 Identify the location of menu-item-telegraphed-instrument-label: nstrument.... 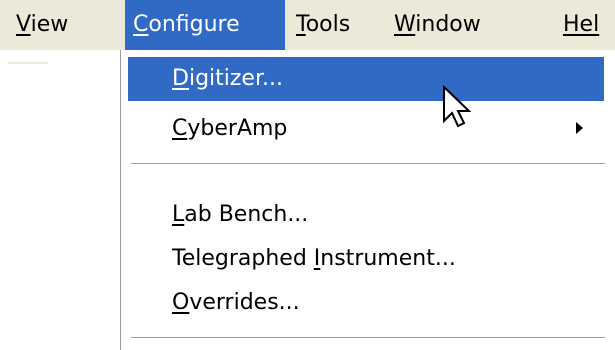
(388, 258).